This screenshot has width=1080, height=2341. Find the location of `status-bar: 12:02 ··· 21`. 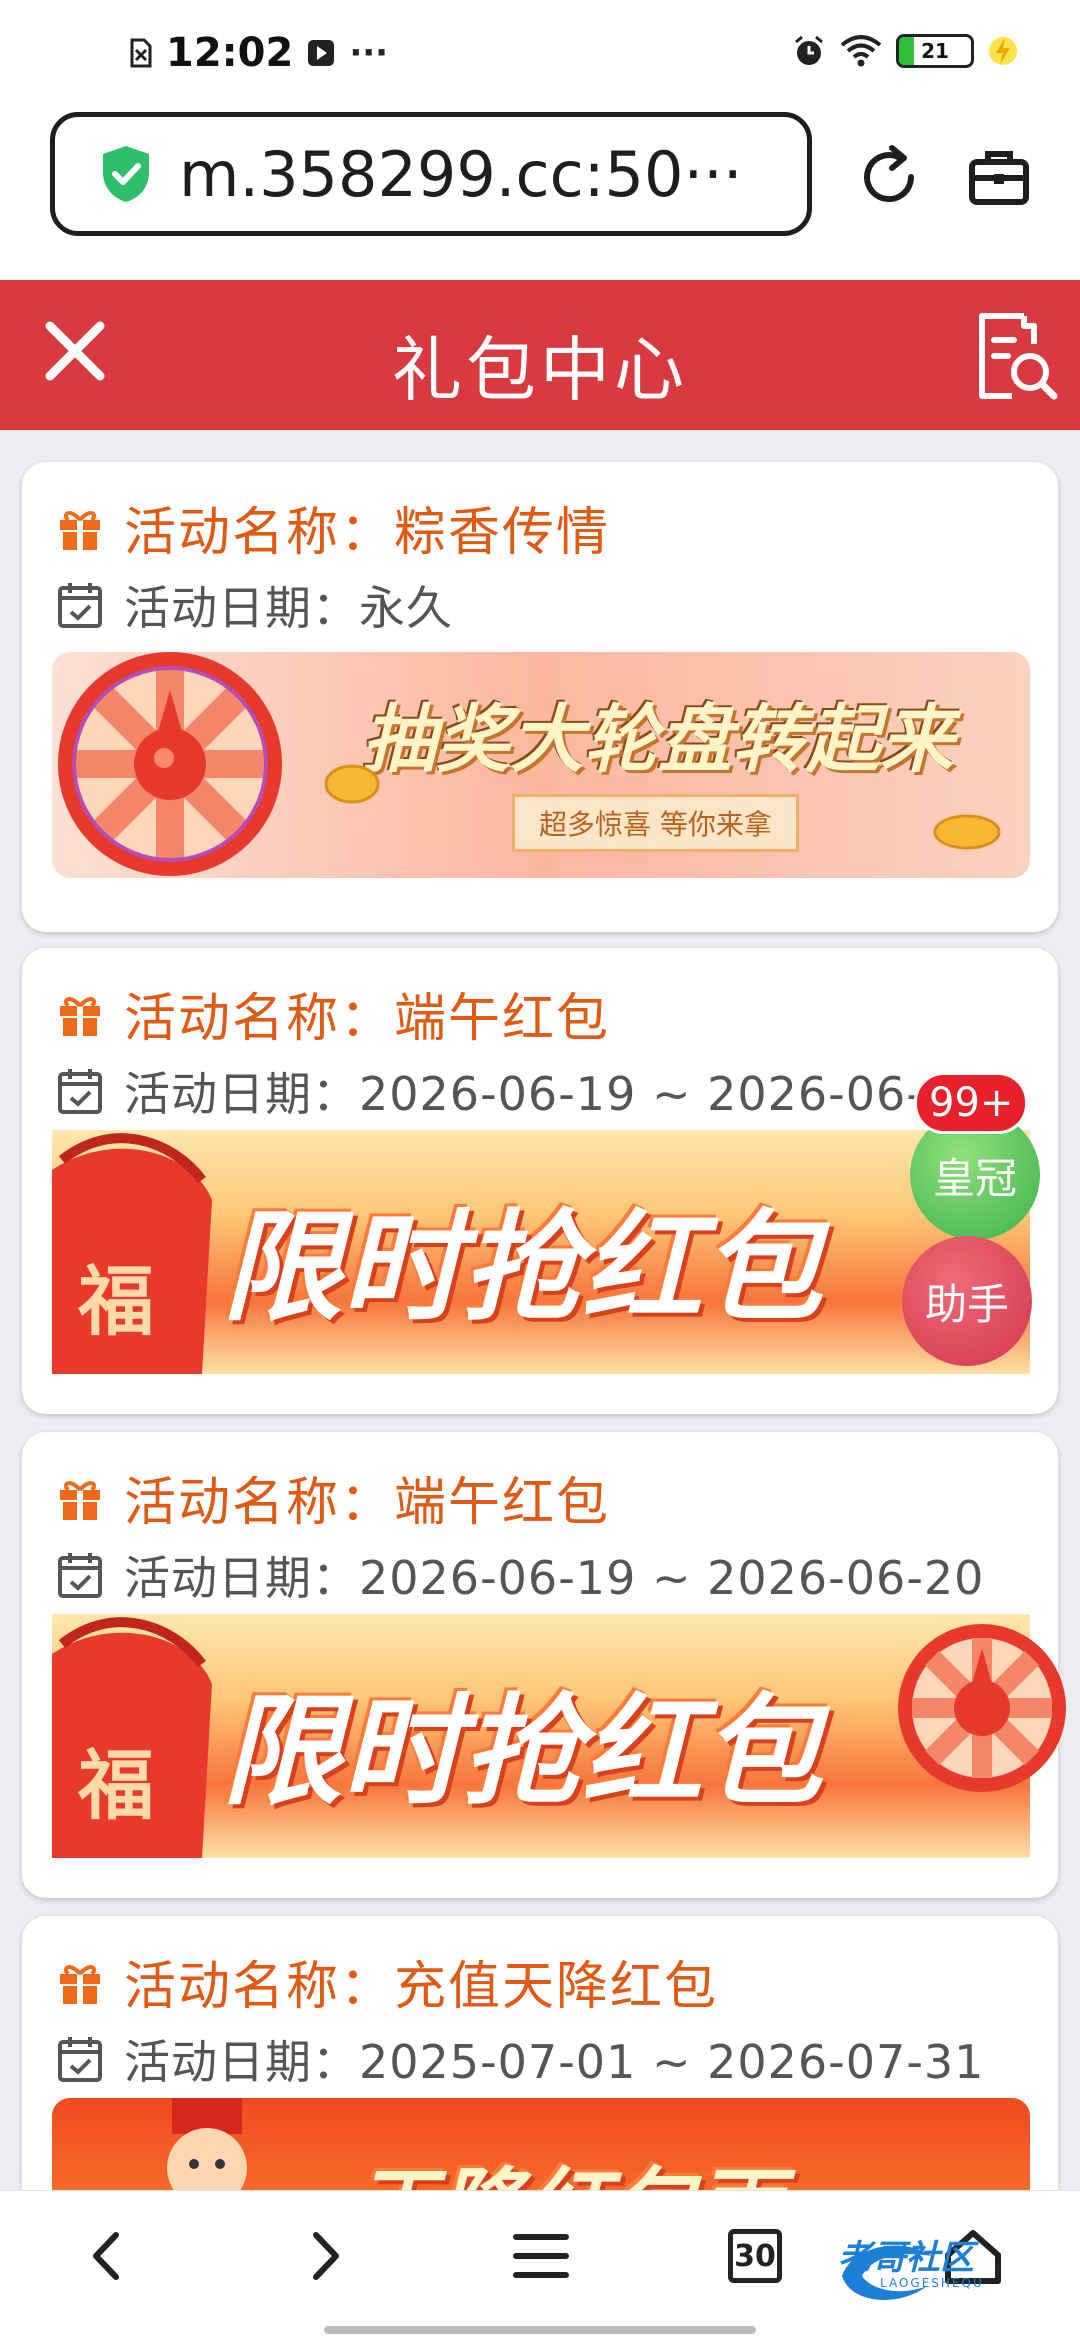

status-bar: 12:02 ··· 21 is located at coordinates (540, 50).